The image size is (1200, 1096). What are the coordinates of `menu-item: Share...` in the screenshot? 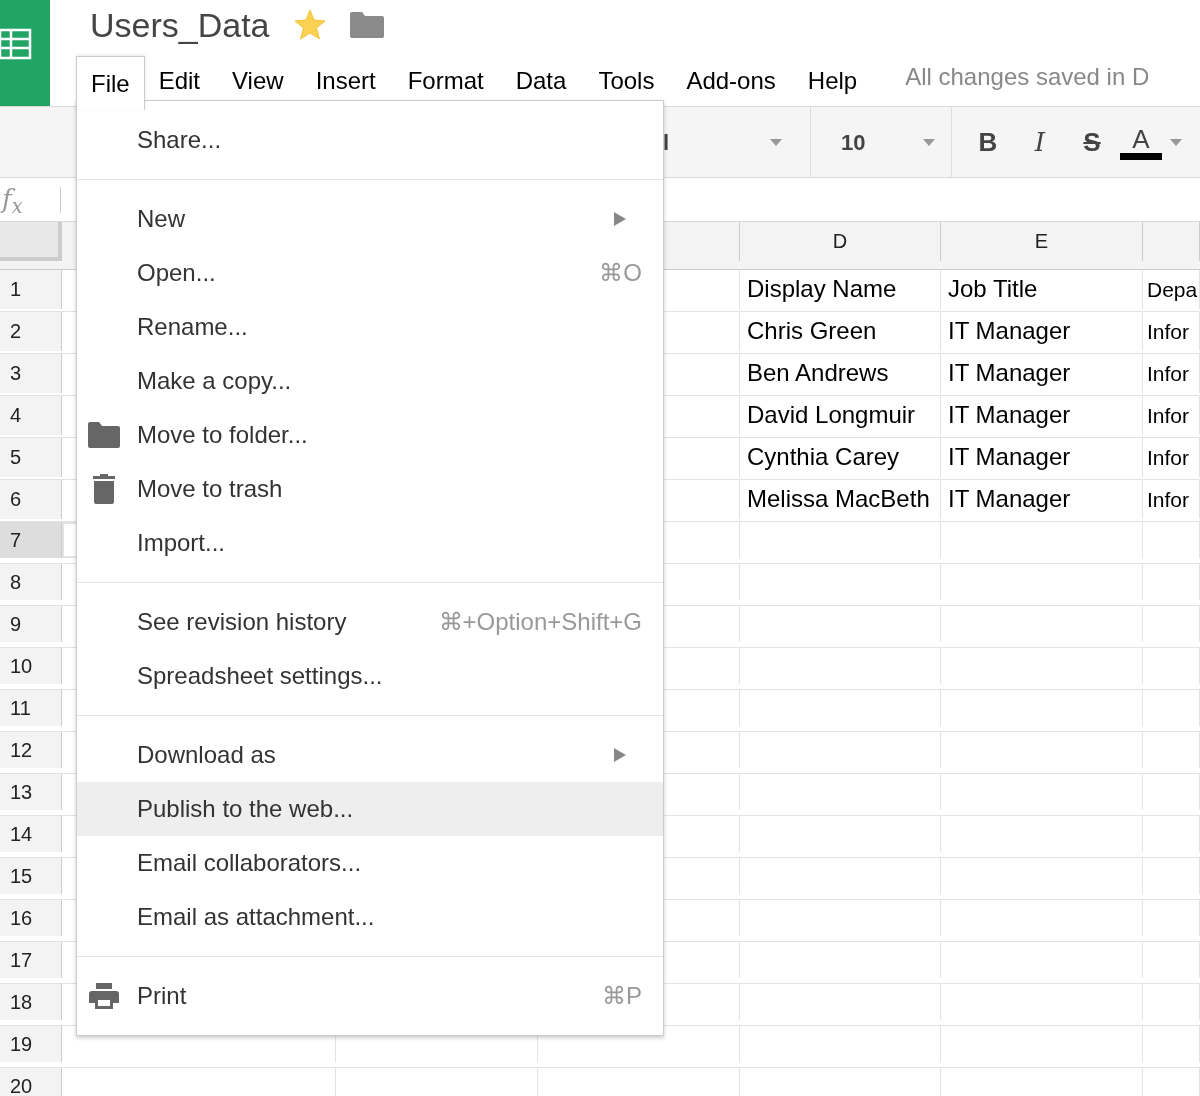 It's located at (370, 140).